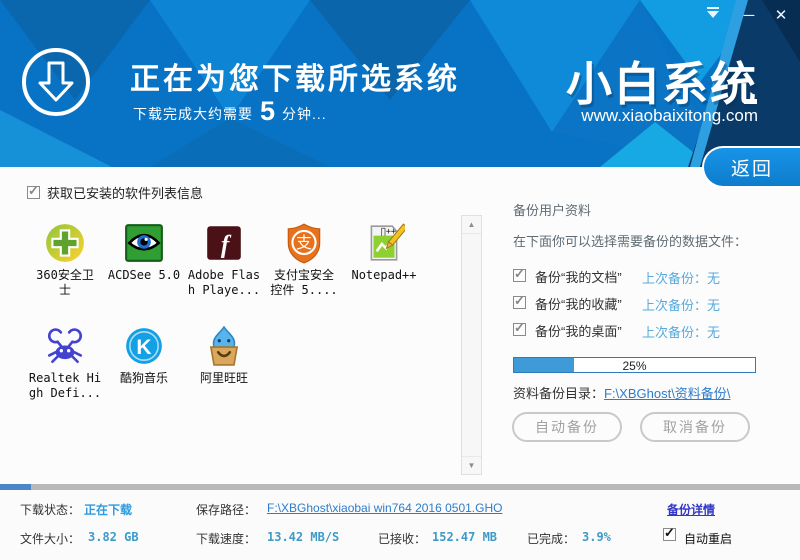 The height and width of the screenshot is (560, 800). Describe the element at coordinates (303, 537) in the screenshot. I see `download-speed-value: 13.42 MB/S` at that location.